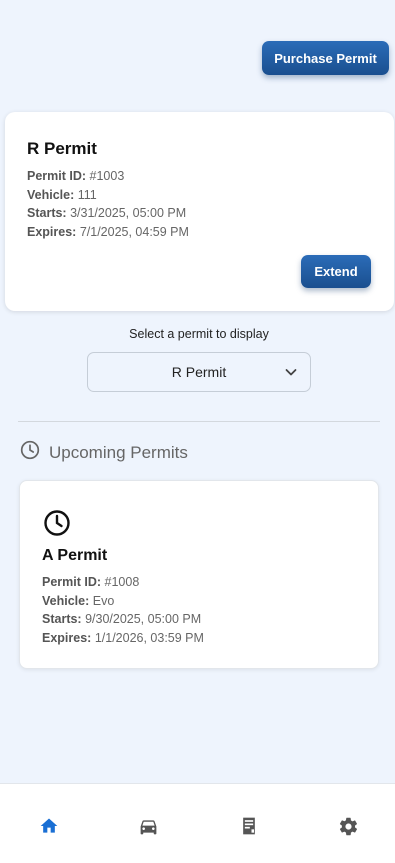  I want to click on permit-id-value: #1008, so click(122, 582).